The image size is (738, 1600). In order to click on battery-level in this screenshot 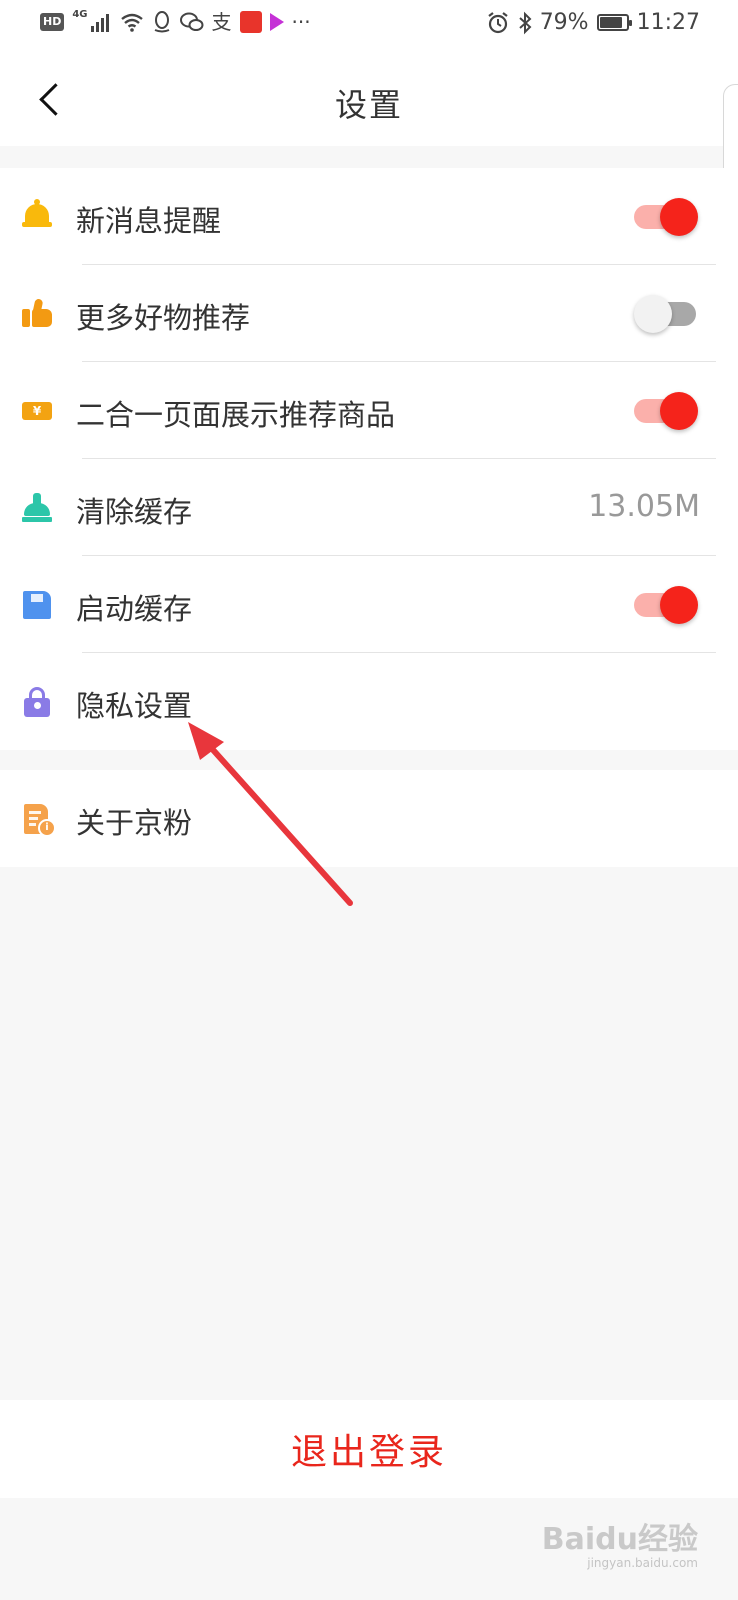, I will do `click(610, 22)`.